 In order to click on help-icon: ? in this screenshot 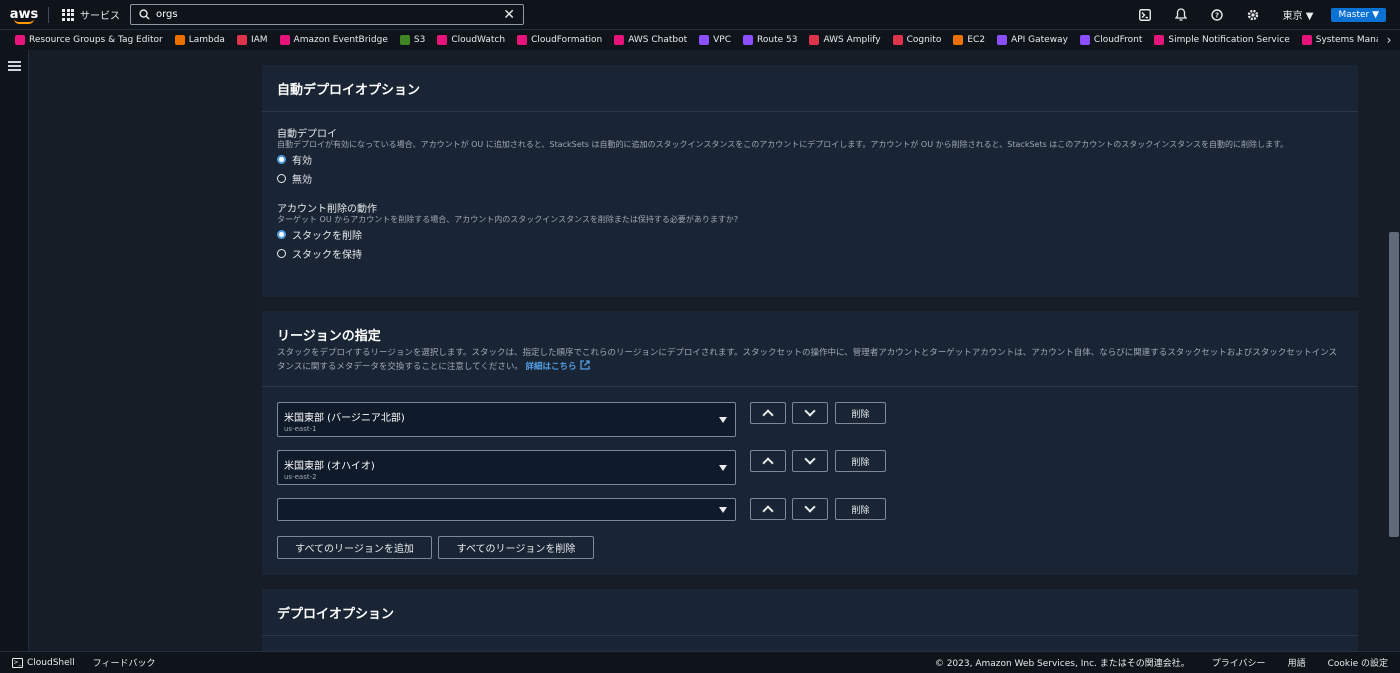, I will do `click(1217, 15)`.